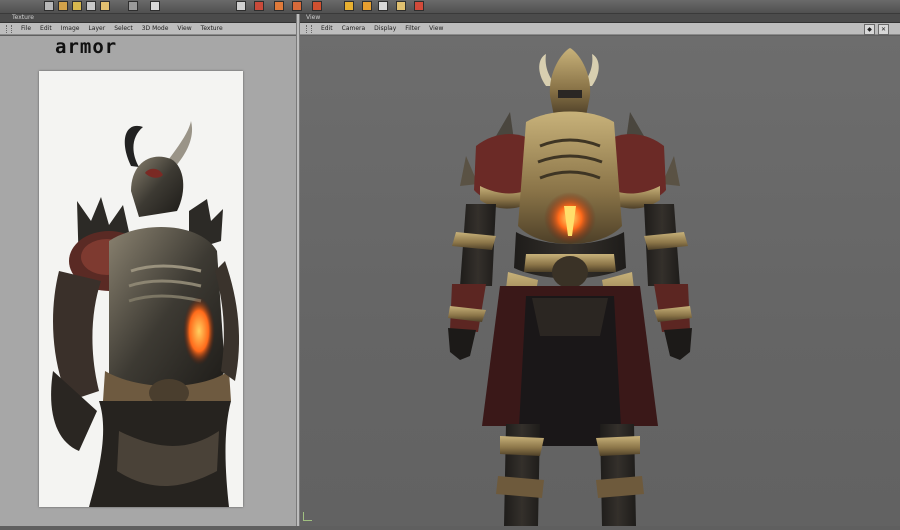 The image size is (900, 530). I want to click on menu-view: View, so click(184, 28).